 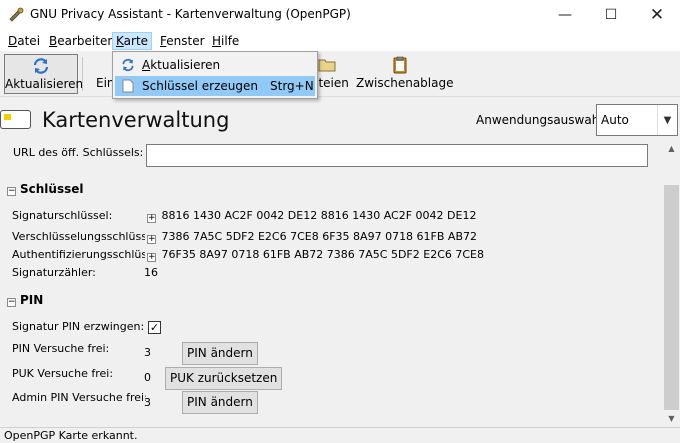 What do you see at coordinates (79, 397) in the screenshot?
I see `admin-pin-tries-label: Admin PIN Versuche frei:` at bounding box center [79, 397].